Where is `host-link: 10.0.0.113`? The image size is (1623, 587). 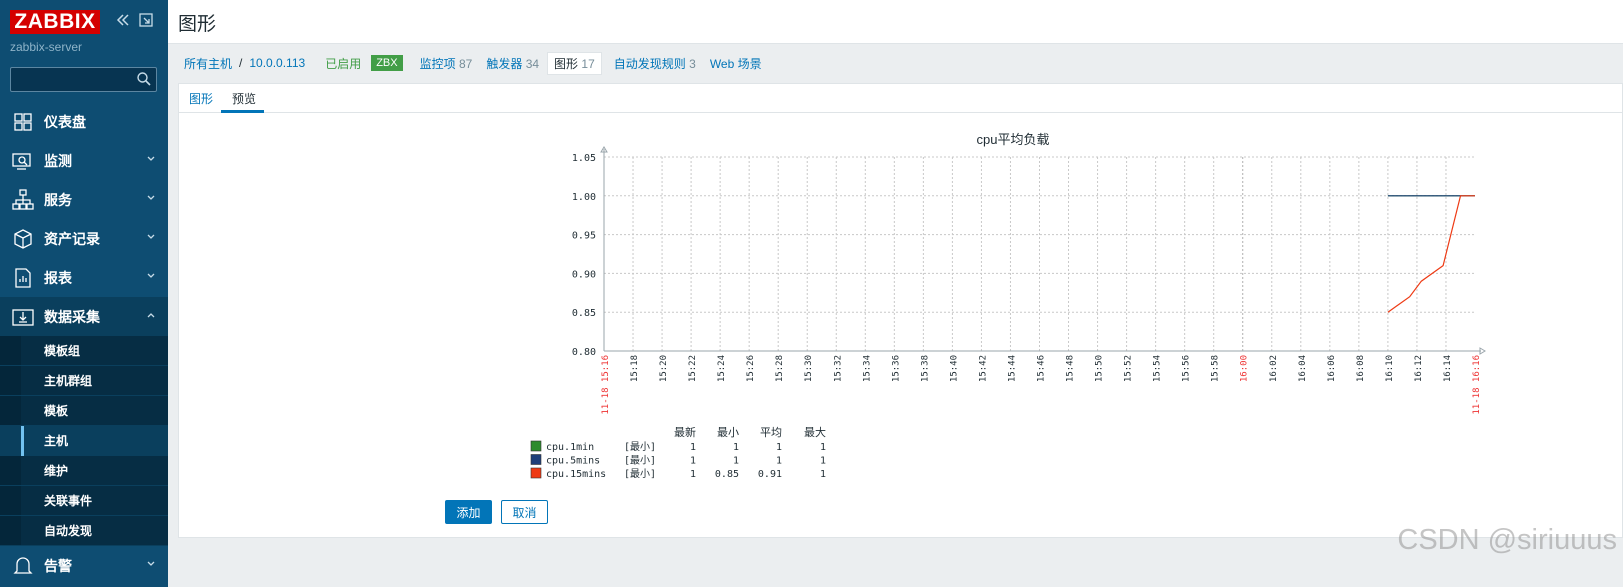
host-link: 10.0.0.113 is located at coordinates (277, 63).